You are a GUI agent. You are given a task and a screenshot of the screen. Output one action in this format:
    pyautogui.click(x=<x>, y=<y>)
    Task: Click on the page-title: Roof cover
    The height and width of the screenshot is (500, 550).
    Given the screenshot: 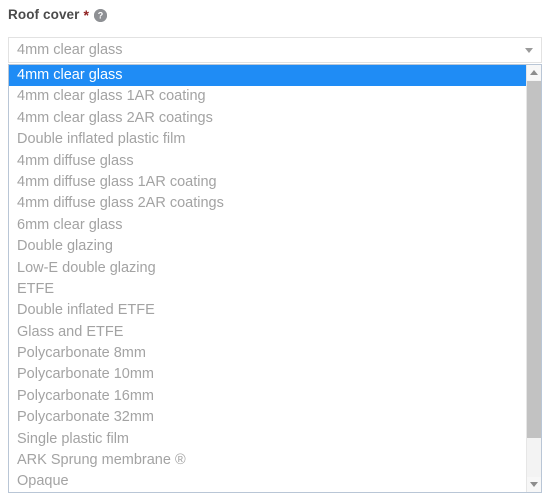 What is the action you would take?
    pyautogui.click(x=44, y=14)
    